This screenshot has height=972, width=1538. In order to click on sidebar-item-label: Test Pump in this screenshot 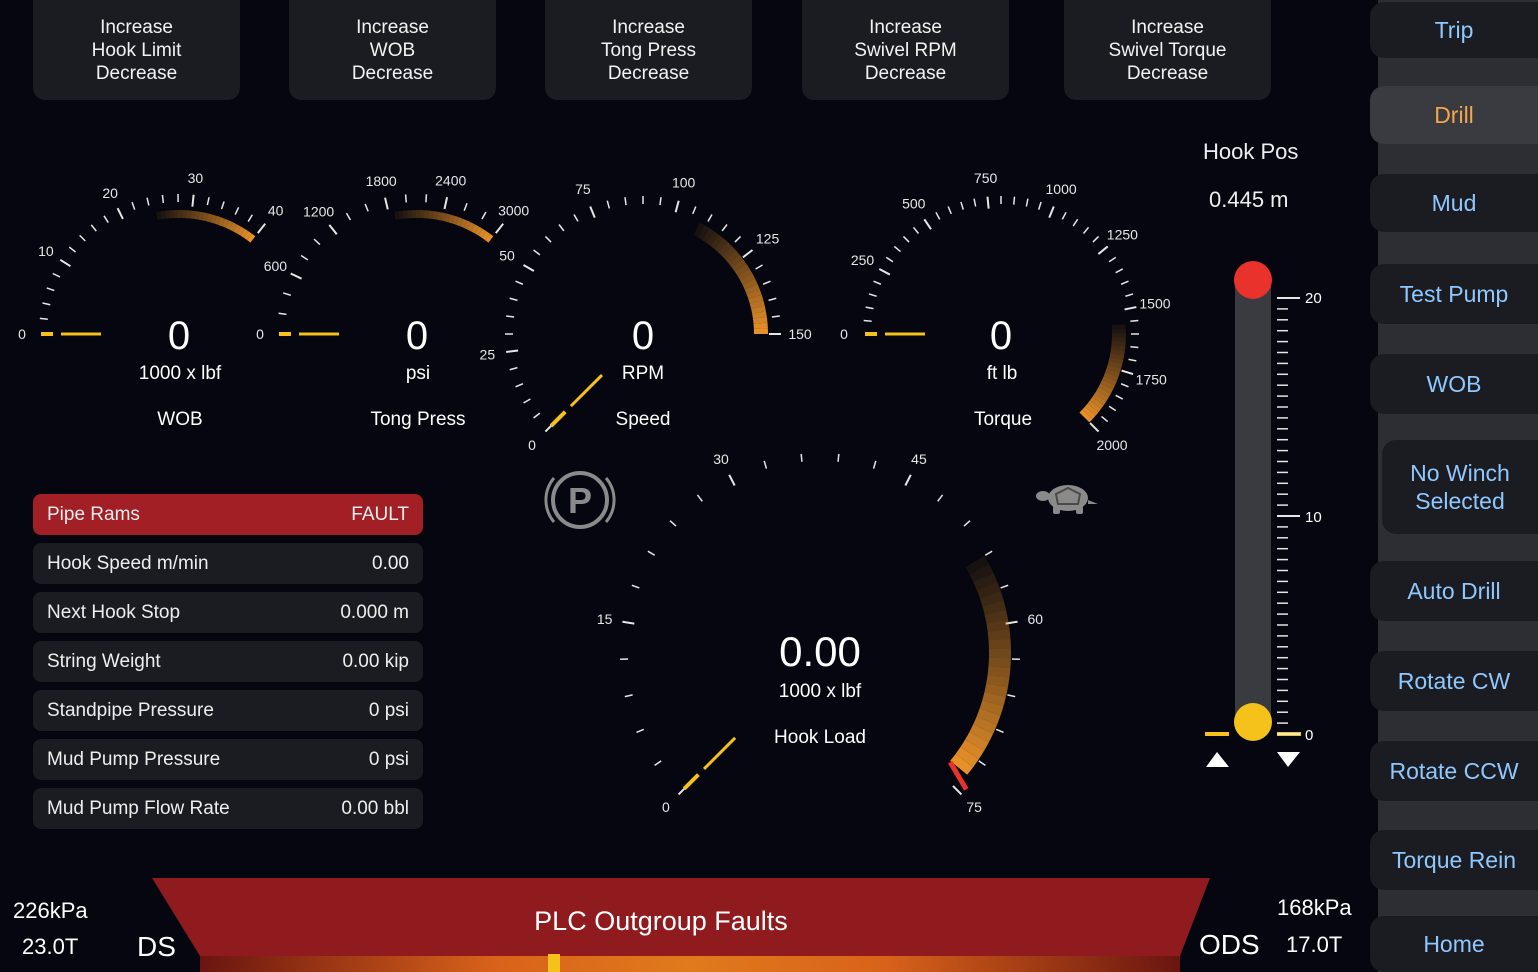, I will do `click(1454, 294)`.